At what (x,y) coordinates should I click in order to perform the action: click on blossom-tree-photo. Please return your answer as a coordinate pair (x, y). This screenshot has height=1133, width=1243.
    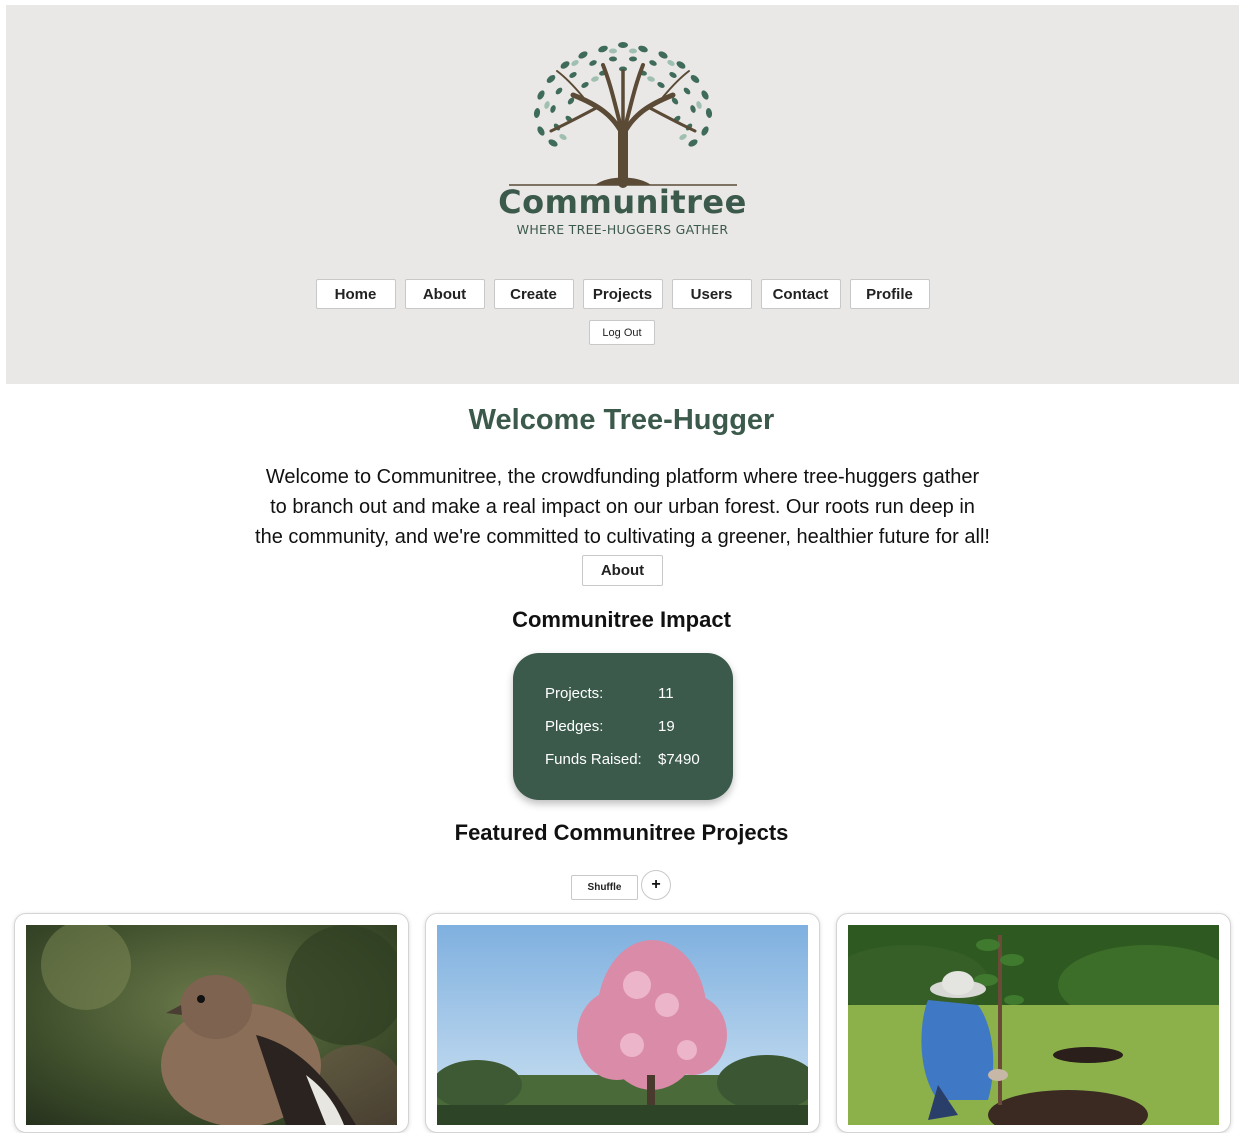
    Looking at the image, I should click on (622, 1025).